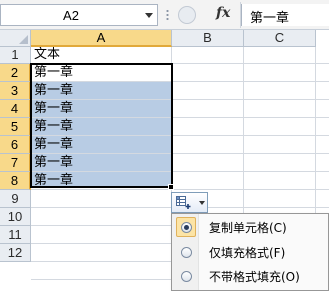 The height and width of the screenshot is (291, 329). Describe the element at coordinates (101, 55) in the screenshot. I see `cell-a1: 文本` at that location.